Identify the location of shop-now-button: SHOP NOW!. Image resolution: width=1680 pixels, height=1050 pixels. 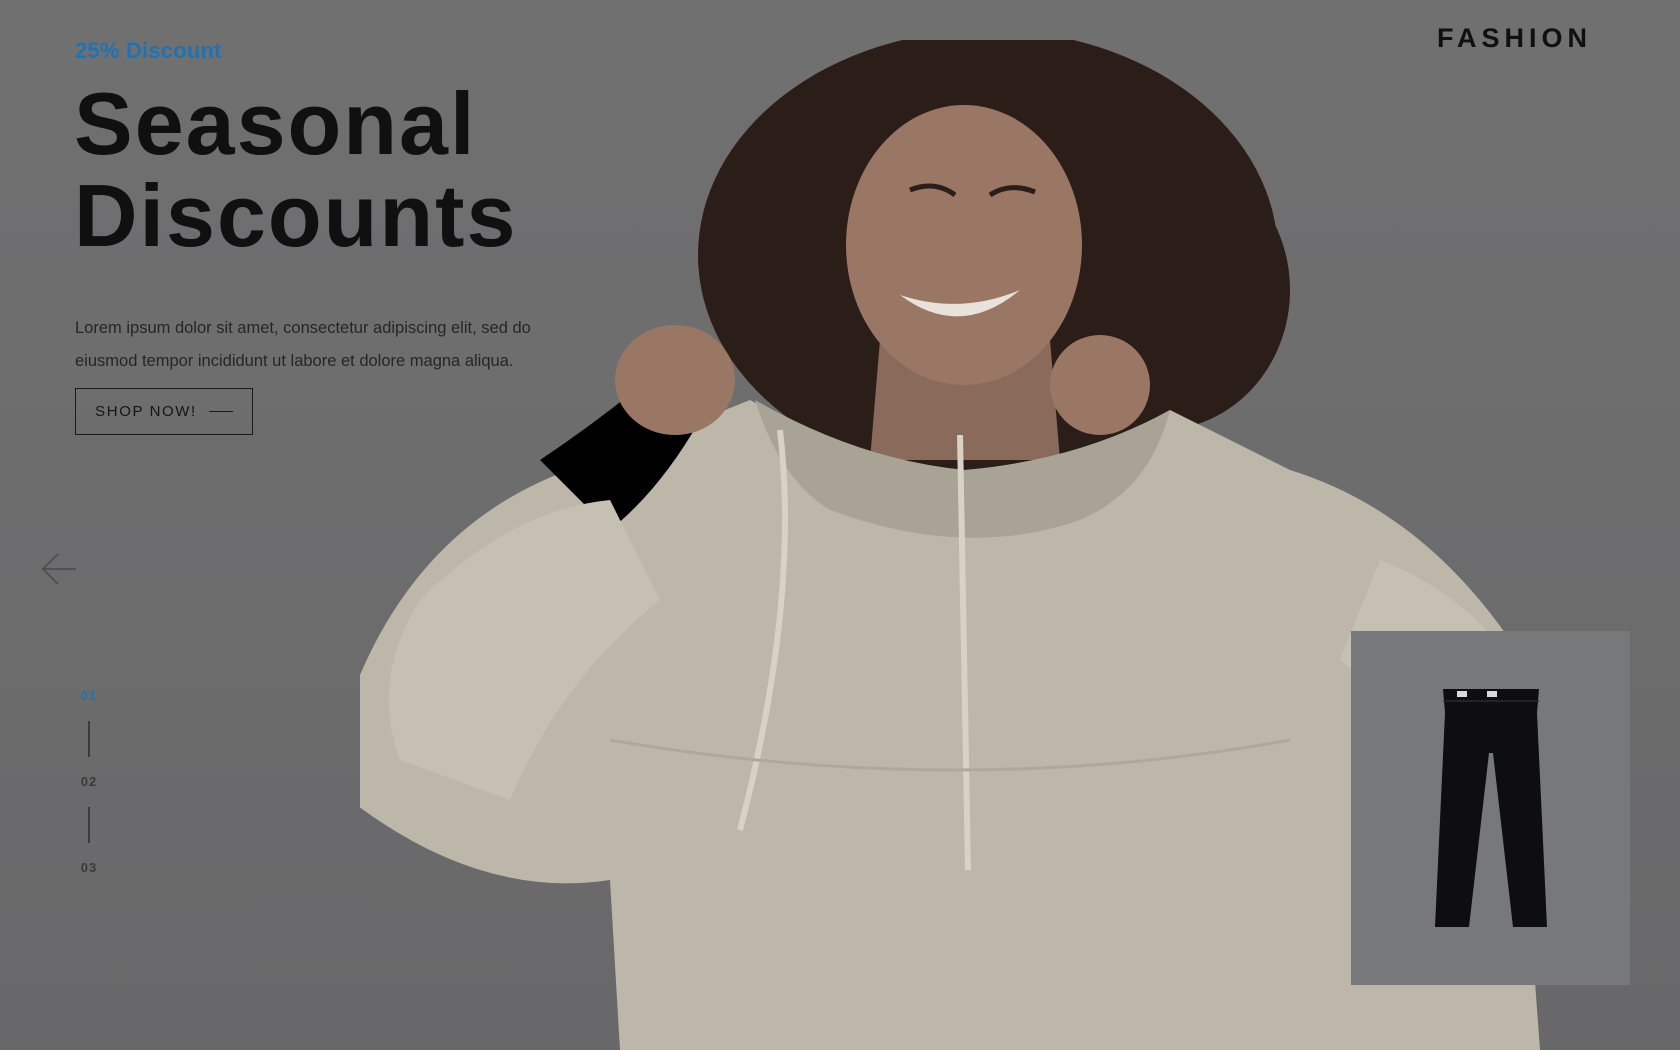
(164, 411).